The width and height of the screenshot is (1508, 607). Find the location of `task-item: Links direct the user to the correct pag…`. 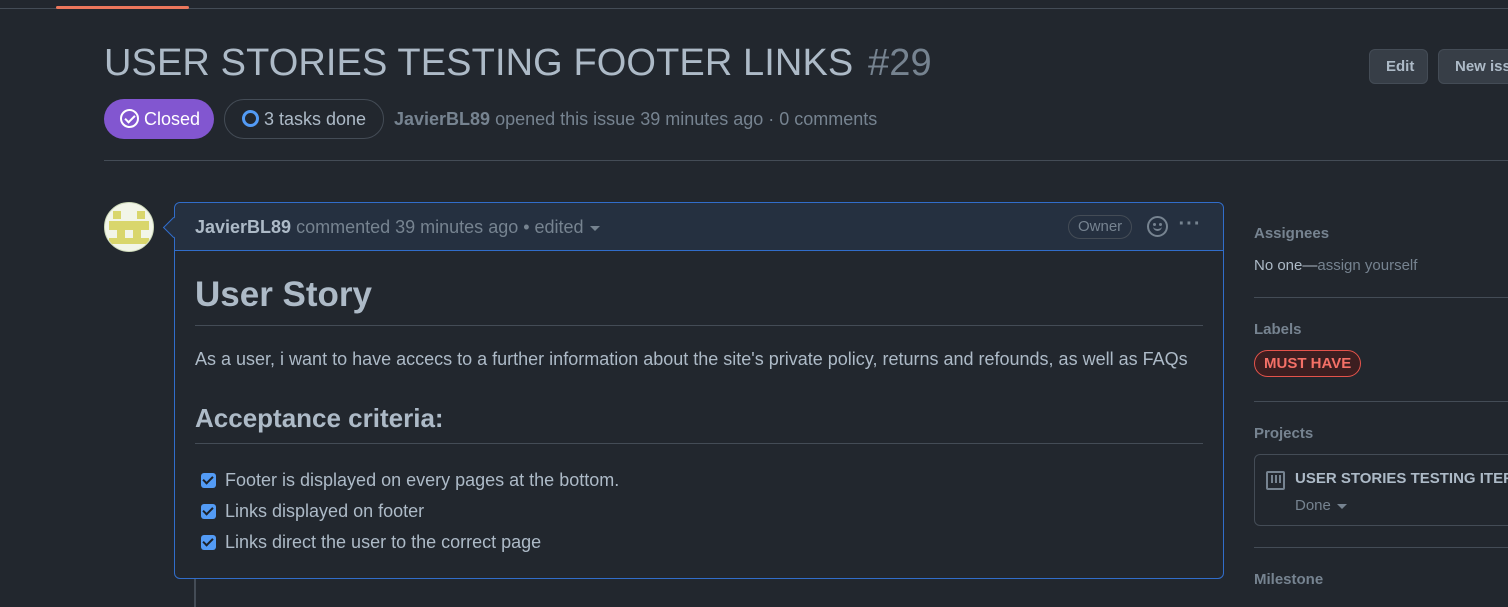

task-item: Links direct the user to the correct pag… is located at coordinates (371, 542).